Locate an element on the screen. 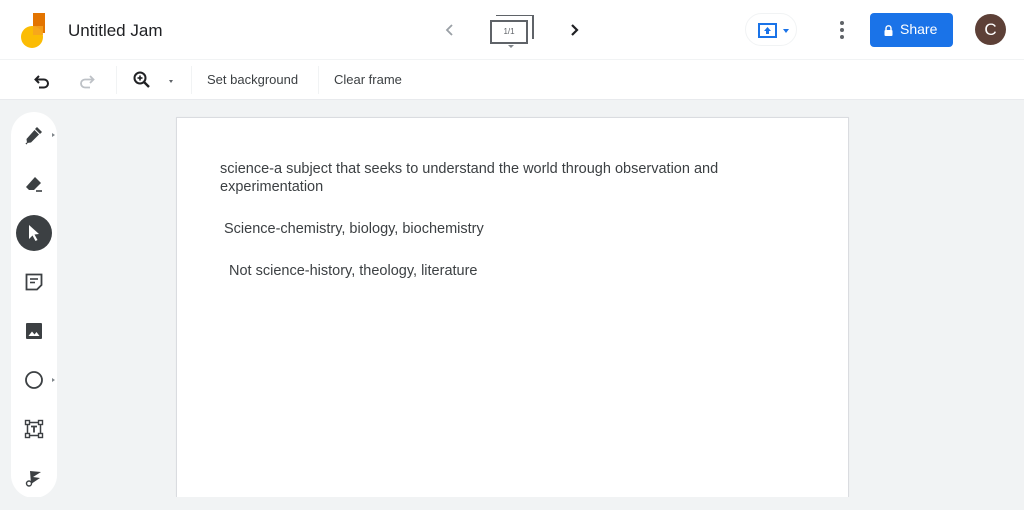  next-frame-button is located at coordinates (574, 30).